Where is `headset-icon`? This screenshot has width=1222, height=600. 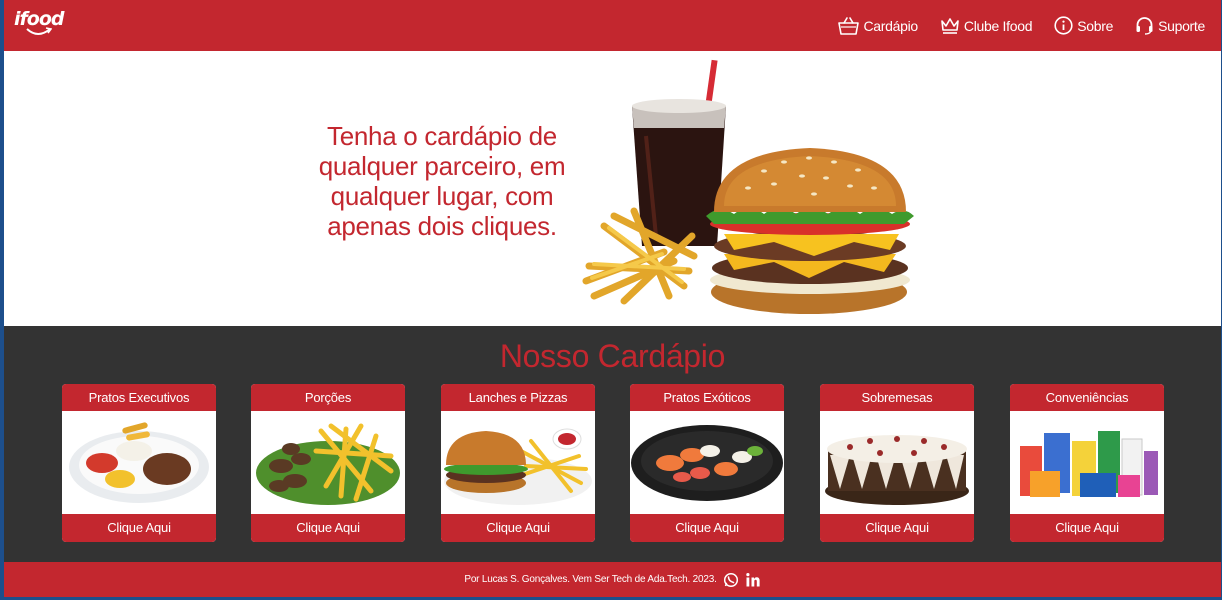
headset-icon is located at coordinates (1144, 26).